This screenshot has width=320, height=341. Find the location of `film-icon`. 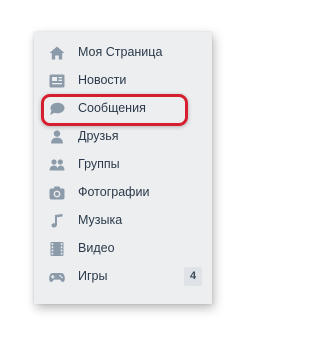

film-icon is located at coordinates (57, 249).